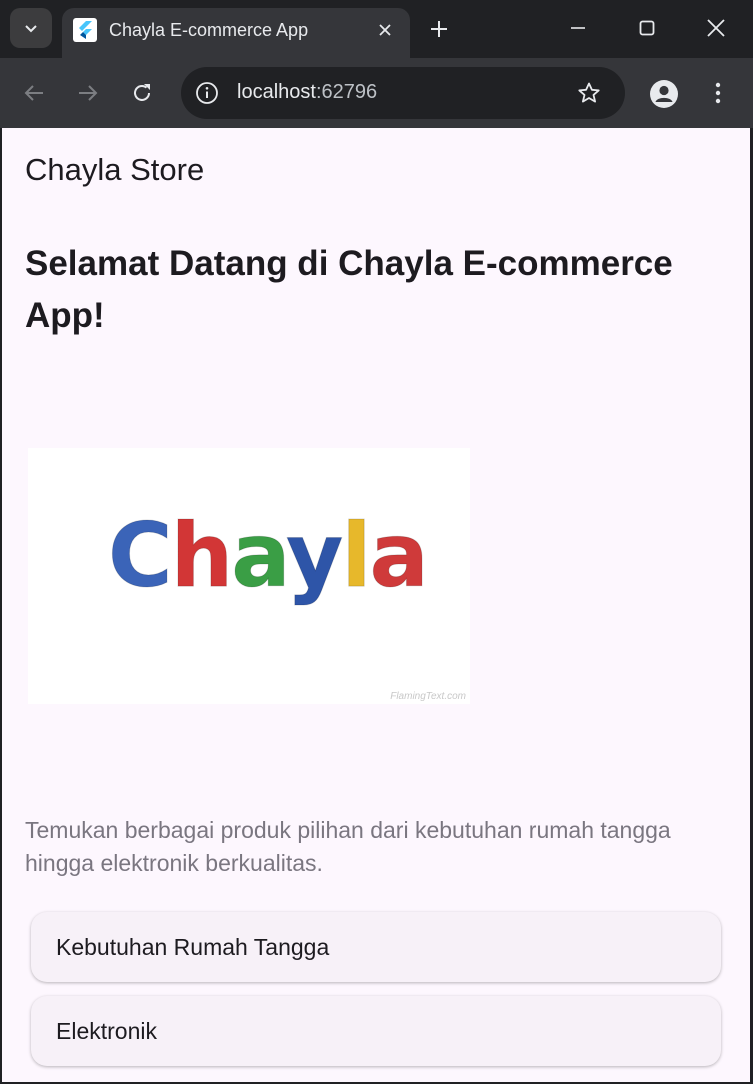  Describe the element at coordinates (193, 947) in the screenshot. I see `category-item-label: Kebutuhan Rumah Tangga` at that location.